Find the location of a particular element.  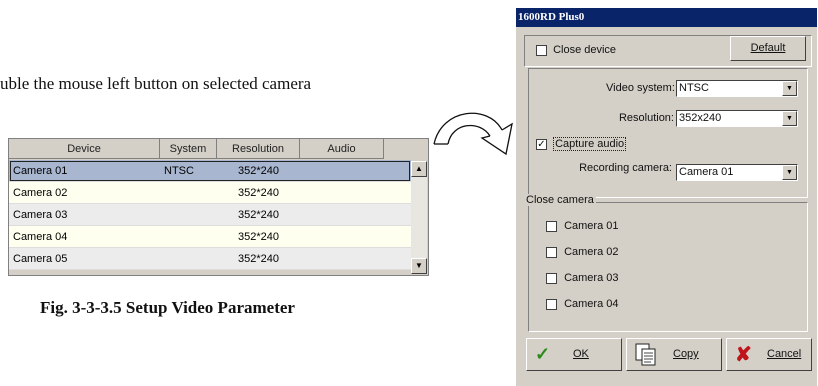

recording-camera-value: Camera 01 is located at coordinates (706, 172).